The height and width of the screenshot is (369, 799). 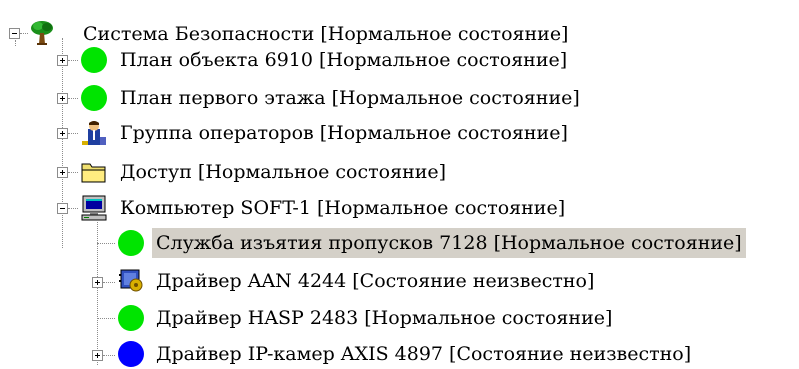 I want to click on operators-group-icon, so click(x=94, y=133).